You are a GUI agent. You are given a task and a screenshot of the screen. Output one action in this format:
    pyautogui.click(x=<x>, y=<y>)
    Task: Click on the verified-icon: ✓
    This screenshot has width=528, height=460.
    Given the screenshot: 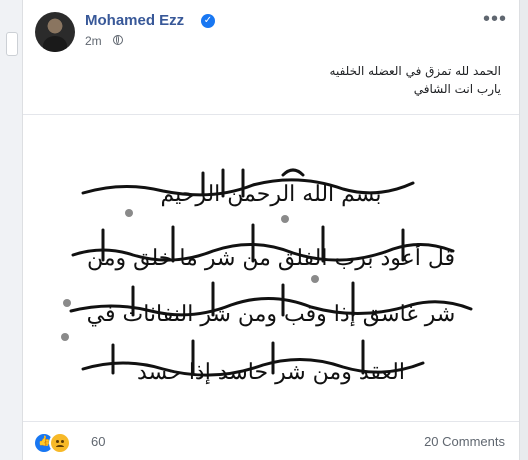 What is the action you would take?
    pyautogui.click(x=208, y=21)
    